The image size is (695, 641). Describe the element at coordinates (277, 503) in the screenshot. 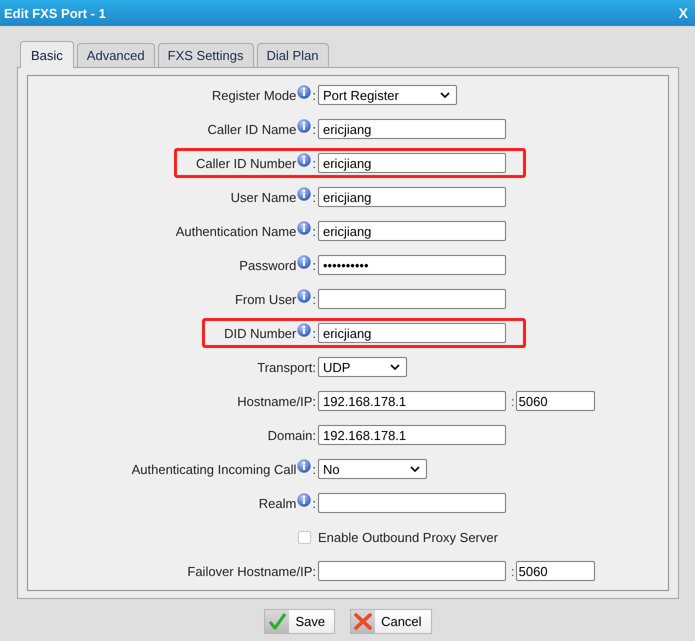

I see `field-label: Realm` at that location.